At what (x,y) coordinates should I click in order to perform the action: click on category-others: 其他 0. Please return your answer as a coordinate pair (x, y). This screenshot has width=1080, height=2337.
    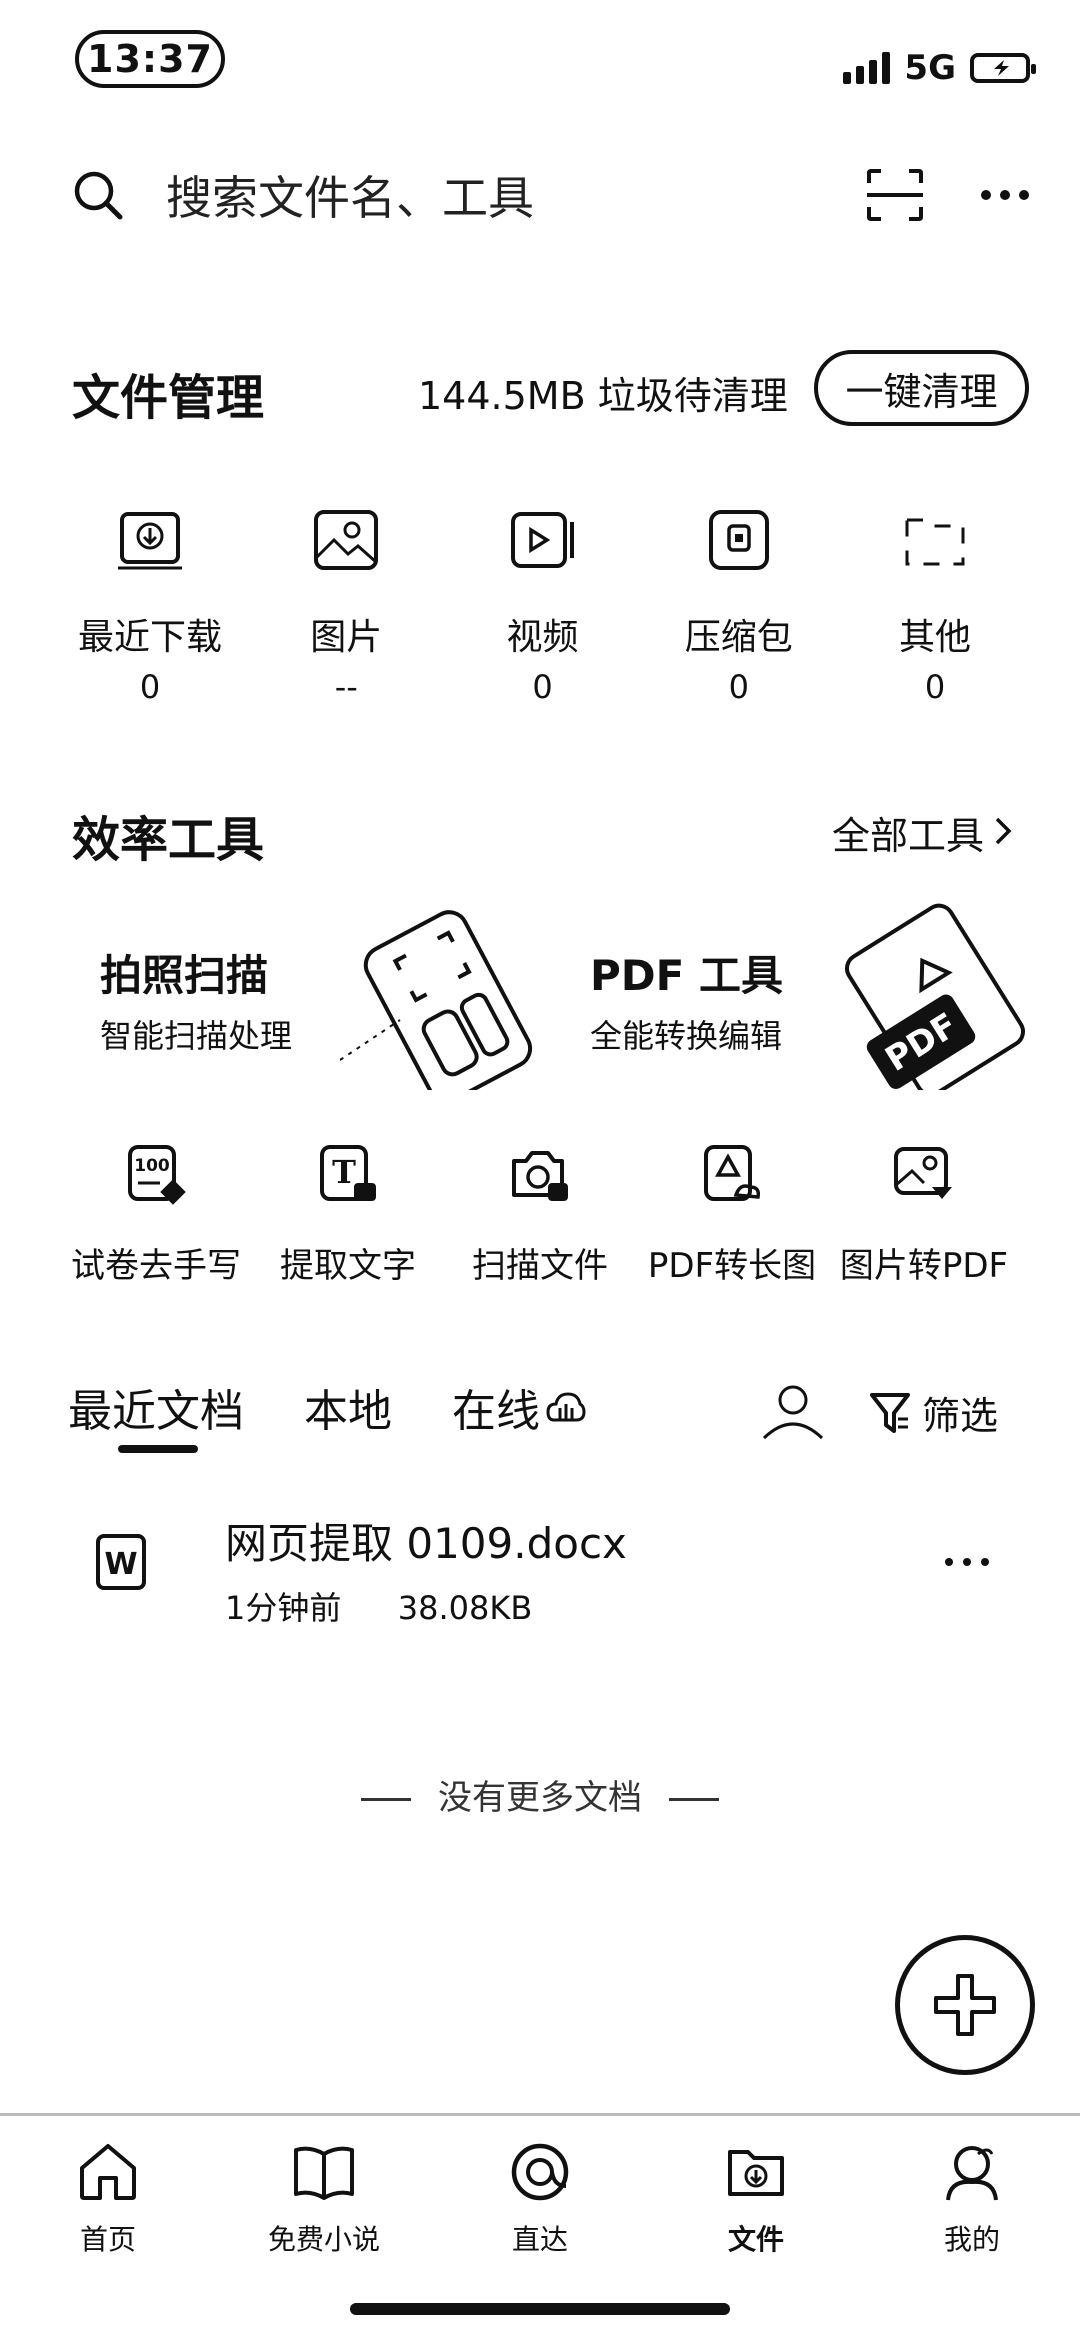
    Looking at the image, I should click on (935, 603).